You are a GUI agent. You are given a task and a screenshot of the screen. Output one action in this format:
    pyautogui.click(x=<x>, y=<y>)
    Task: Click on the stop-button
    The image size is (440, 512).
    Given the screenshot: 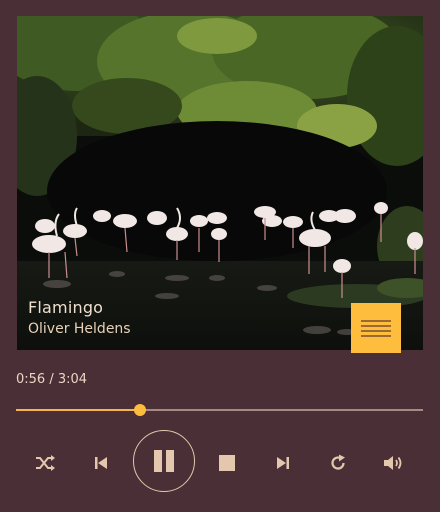 What is the action you would take?
    pyautogui.click(x=227, y=463)
    